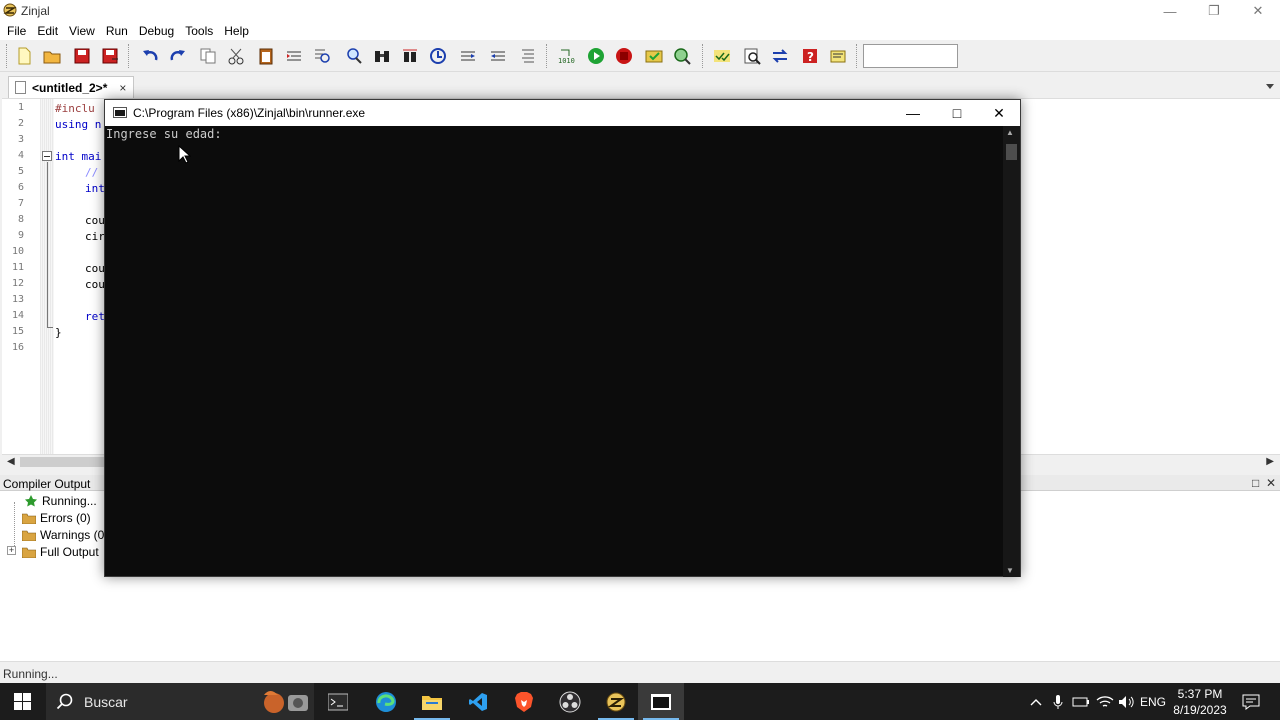  What do you see at coordinates (1011, 351) in the screenshot?
I see `console-vertical-scrollbar: ▲ ▼` at bounding box center [1011, 351].